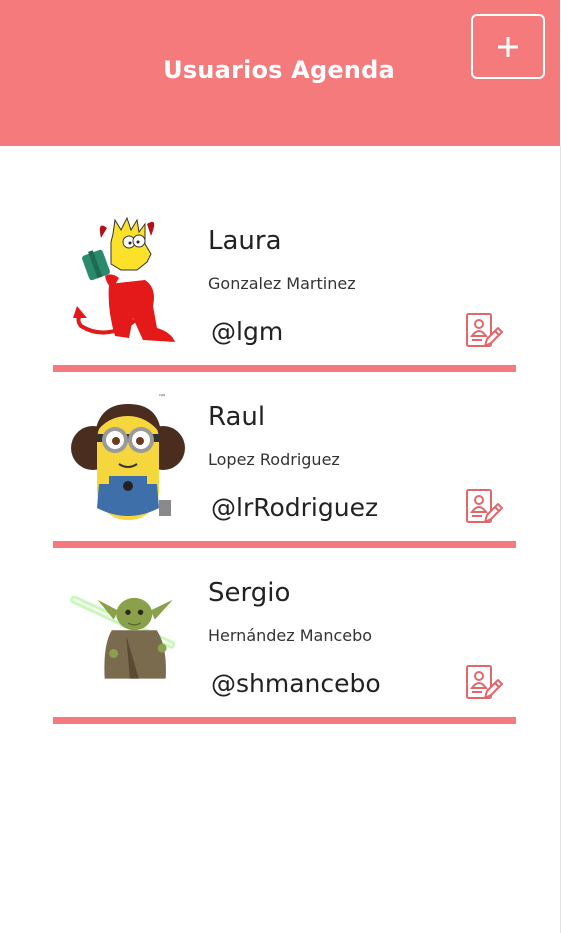 The width and height of the screenshot is (561, 933). I want to click on user-handle: @shmancebo, so click(296, 683).